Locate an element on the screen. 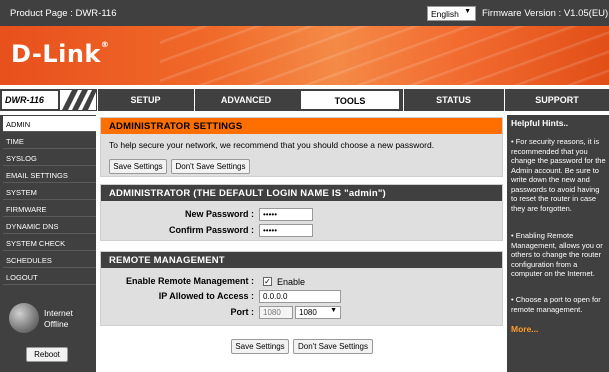 The image size is (609, 372). section-title: ADMINISTRATOR SETTINGS is located at coordinates (301, 126).